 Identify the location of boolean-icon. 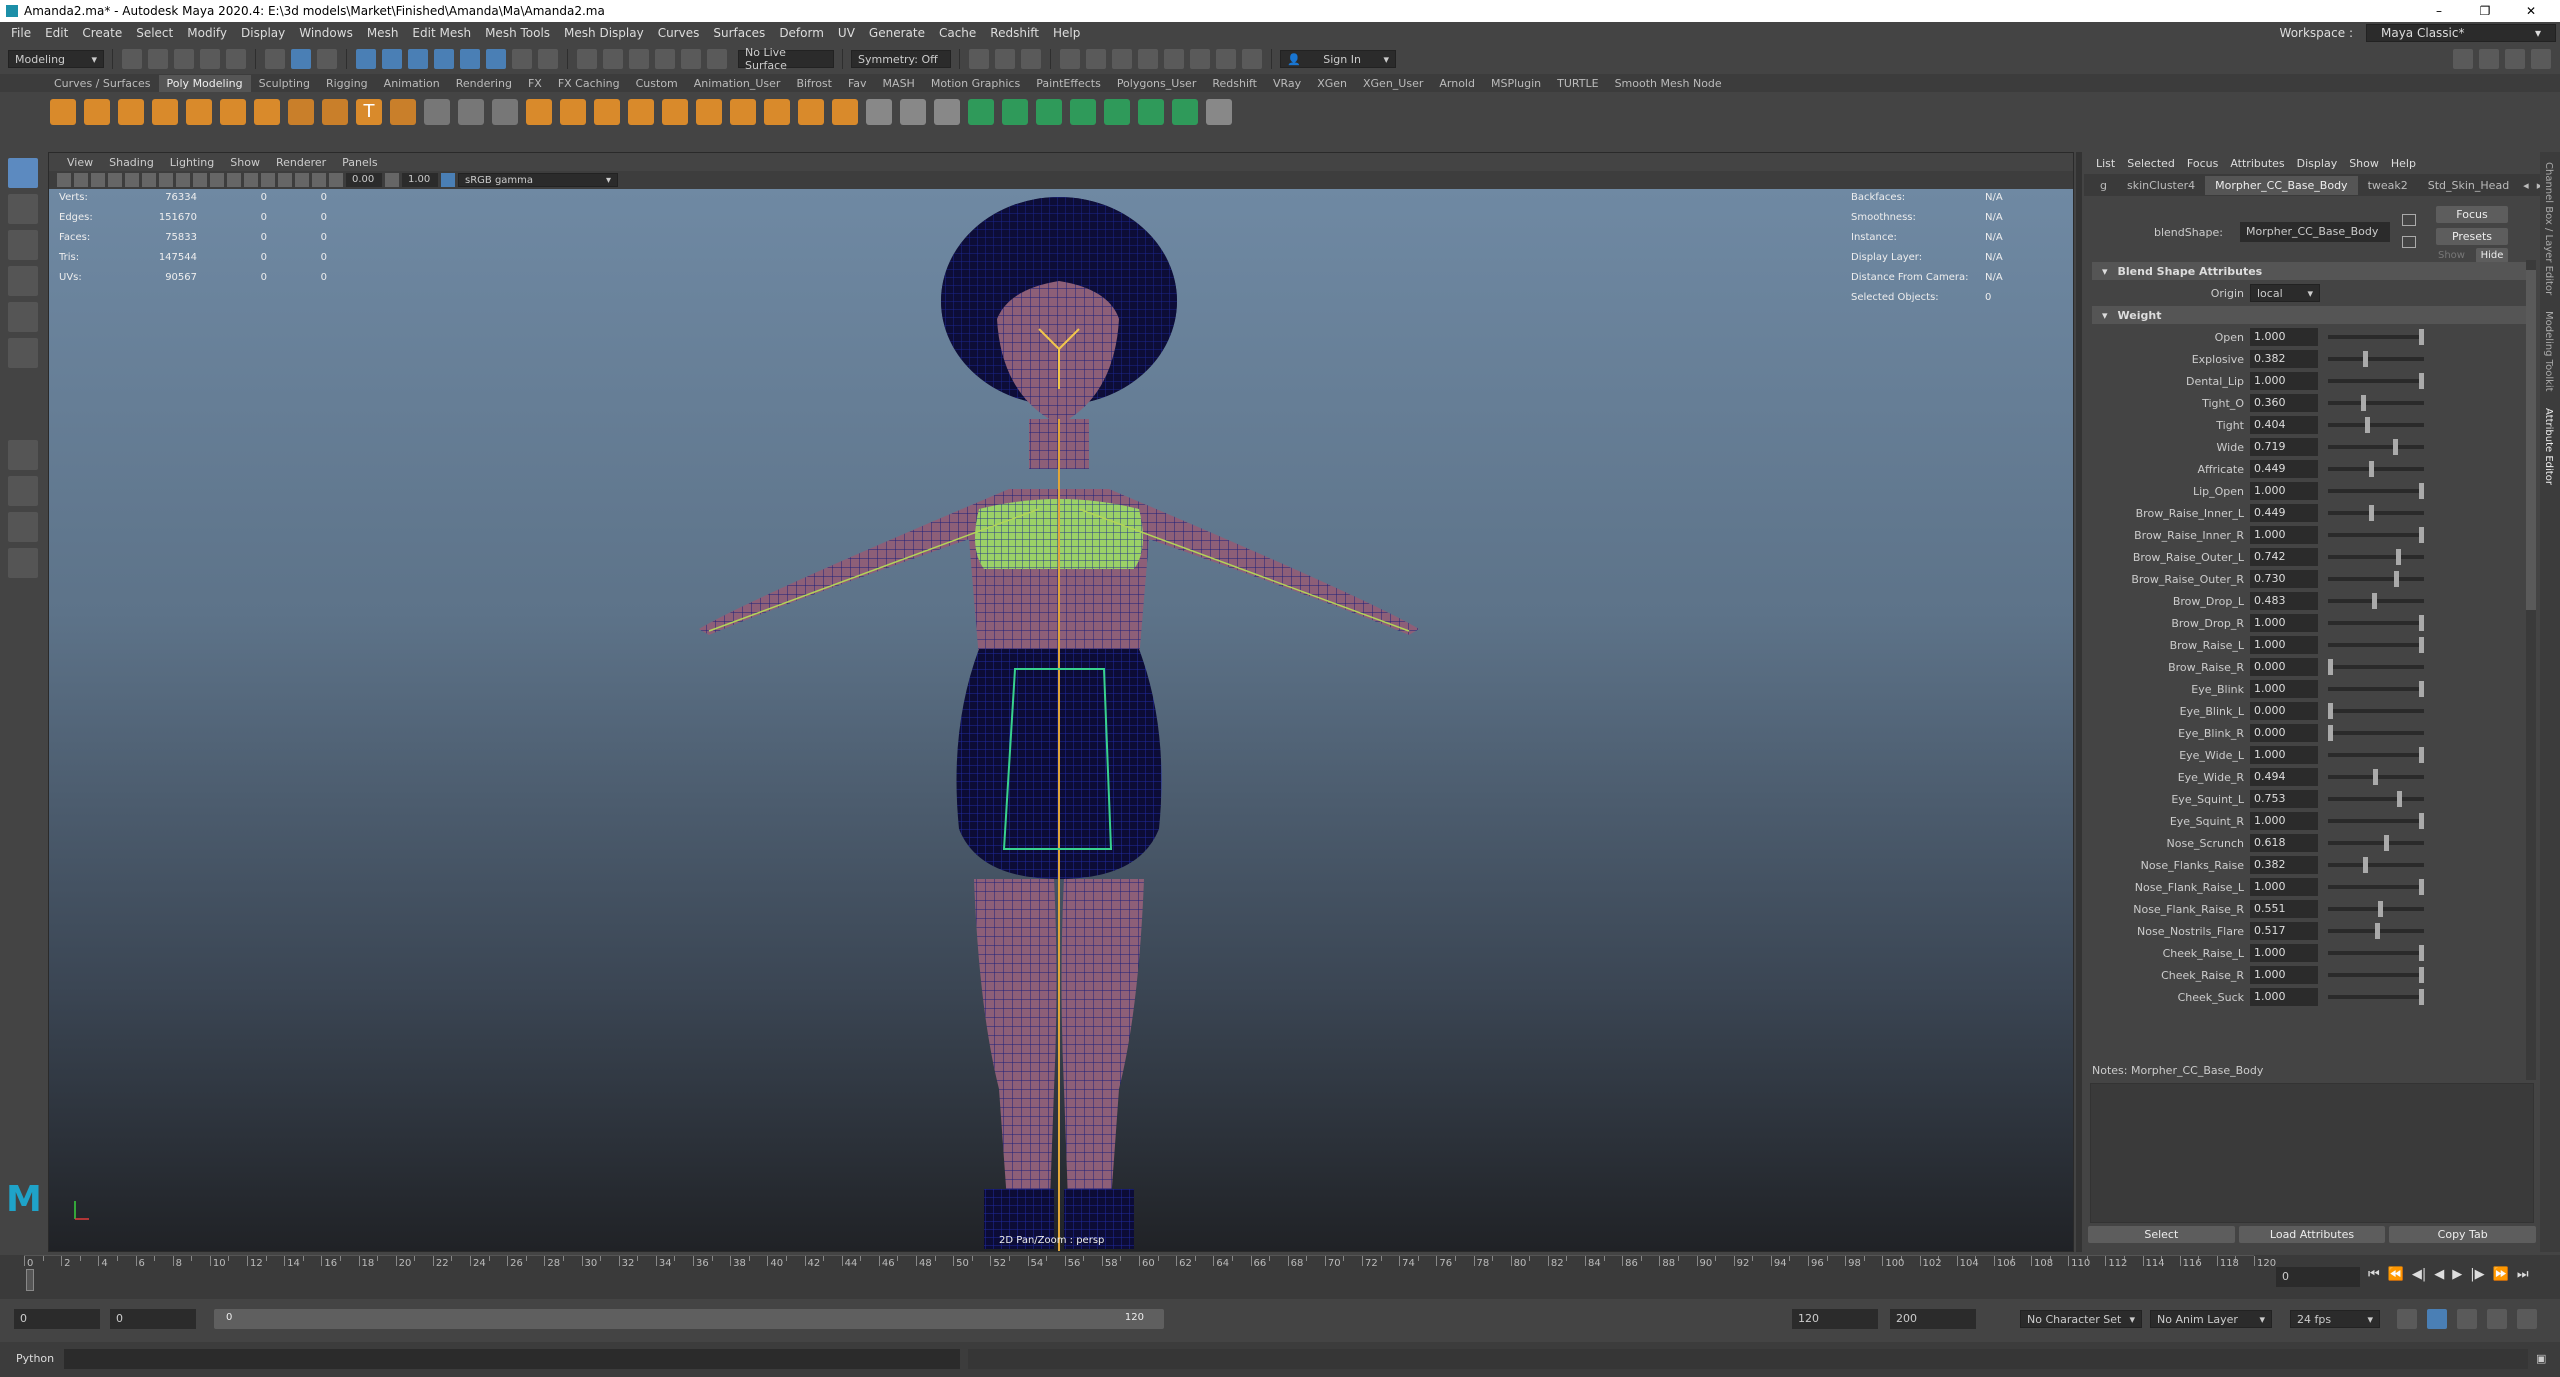
(539, 112).